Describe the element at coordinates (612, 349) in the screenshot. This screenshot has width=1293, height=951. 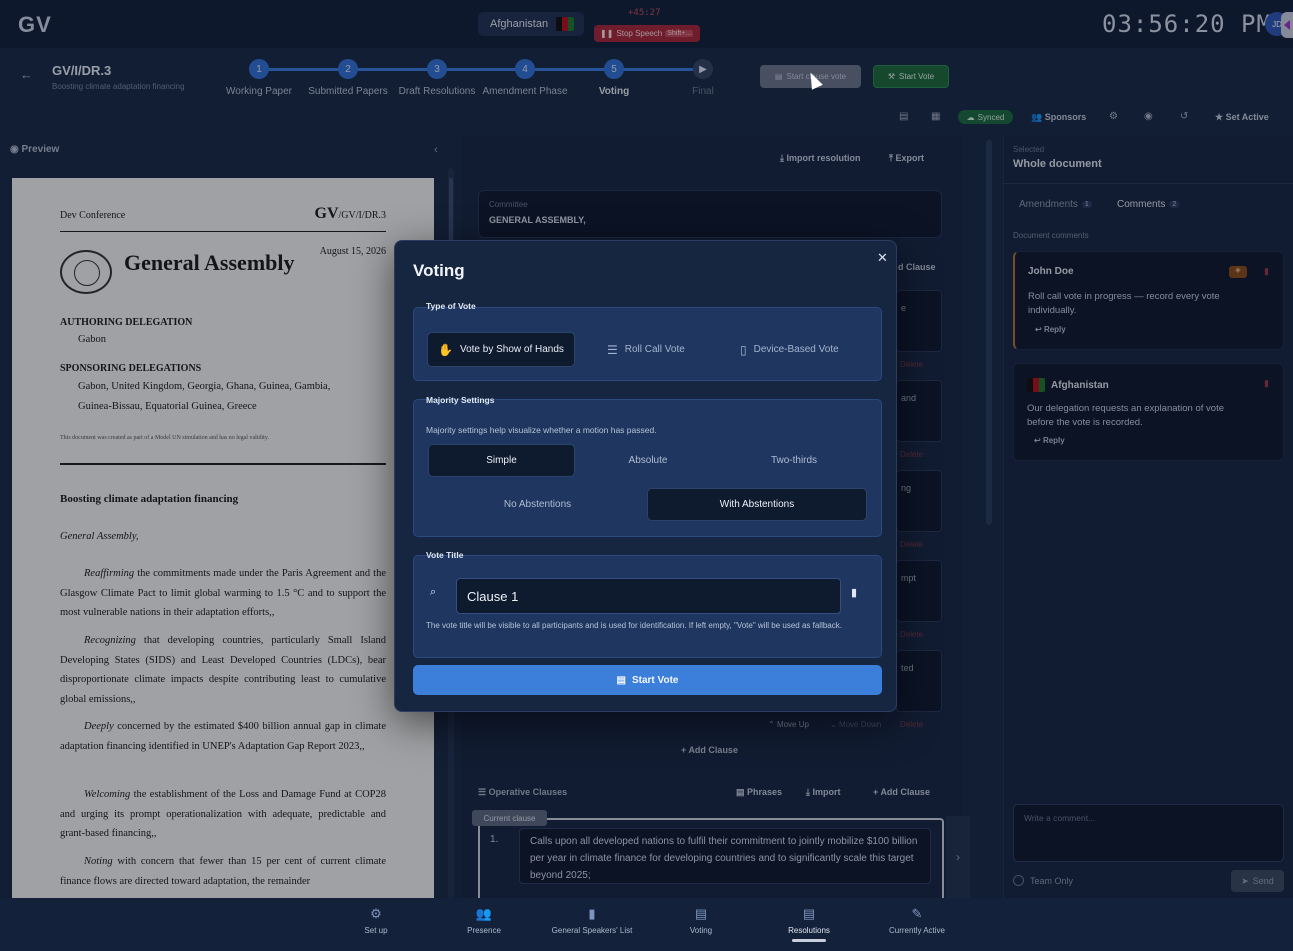
I see `checklist-icon: ☰` at that location.